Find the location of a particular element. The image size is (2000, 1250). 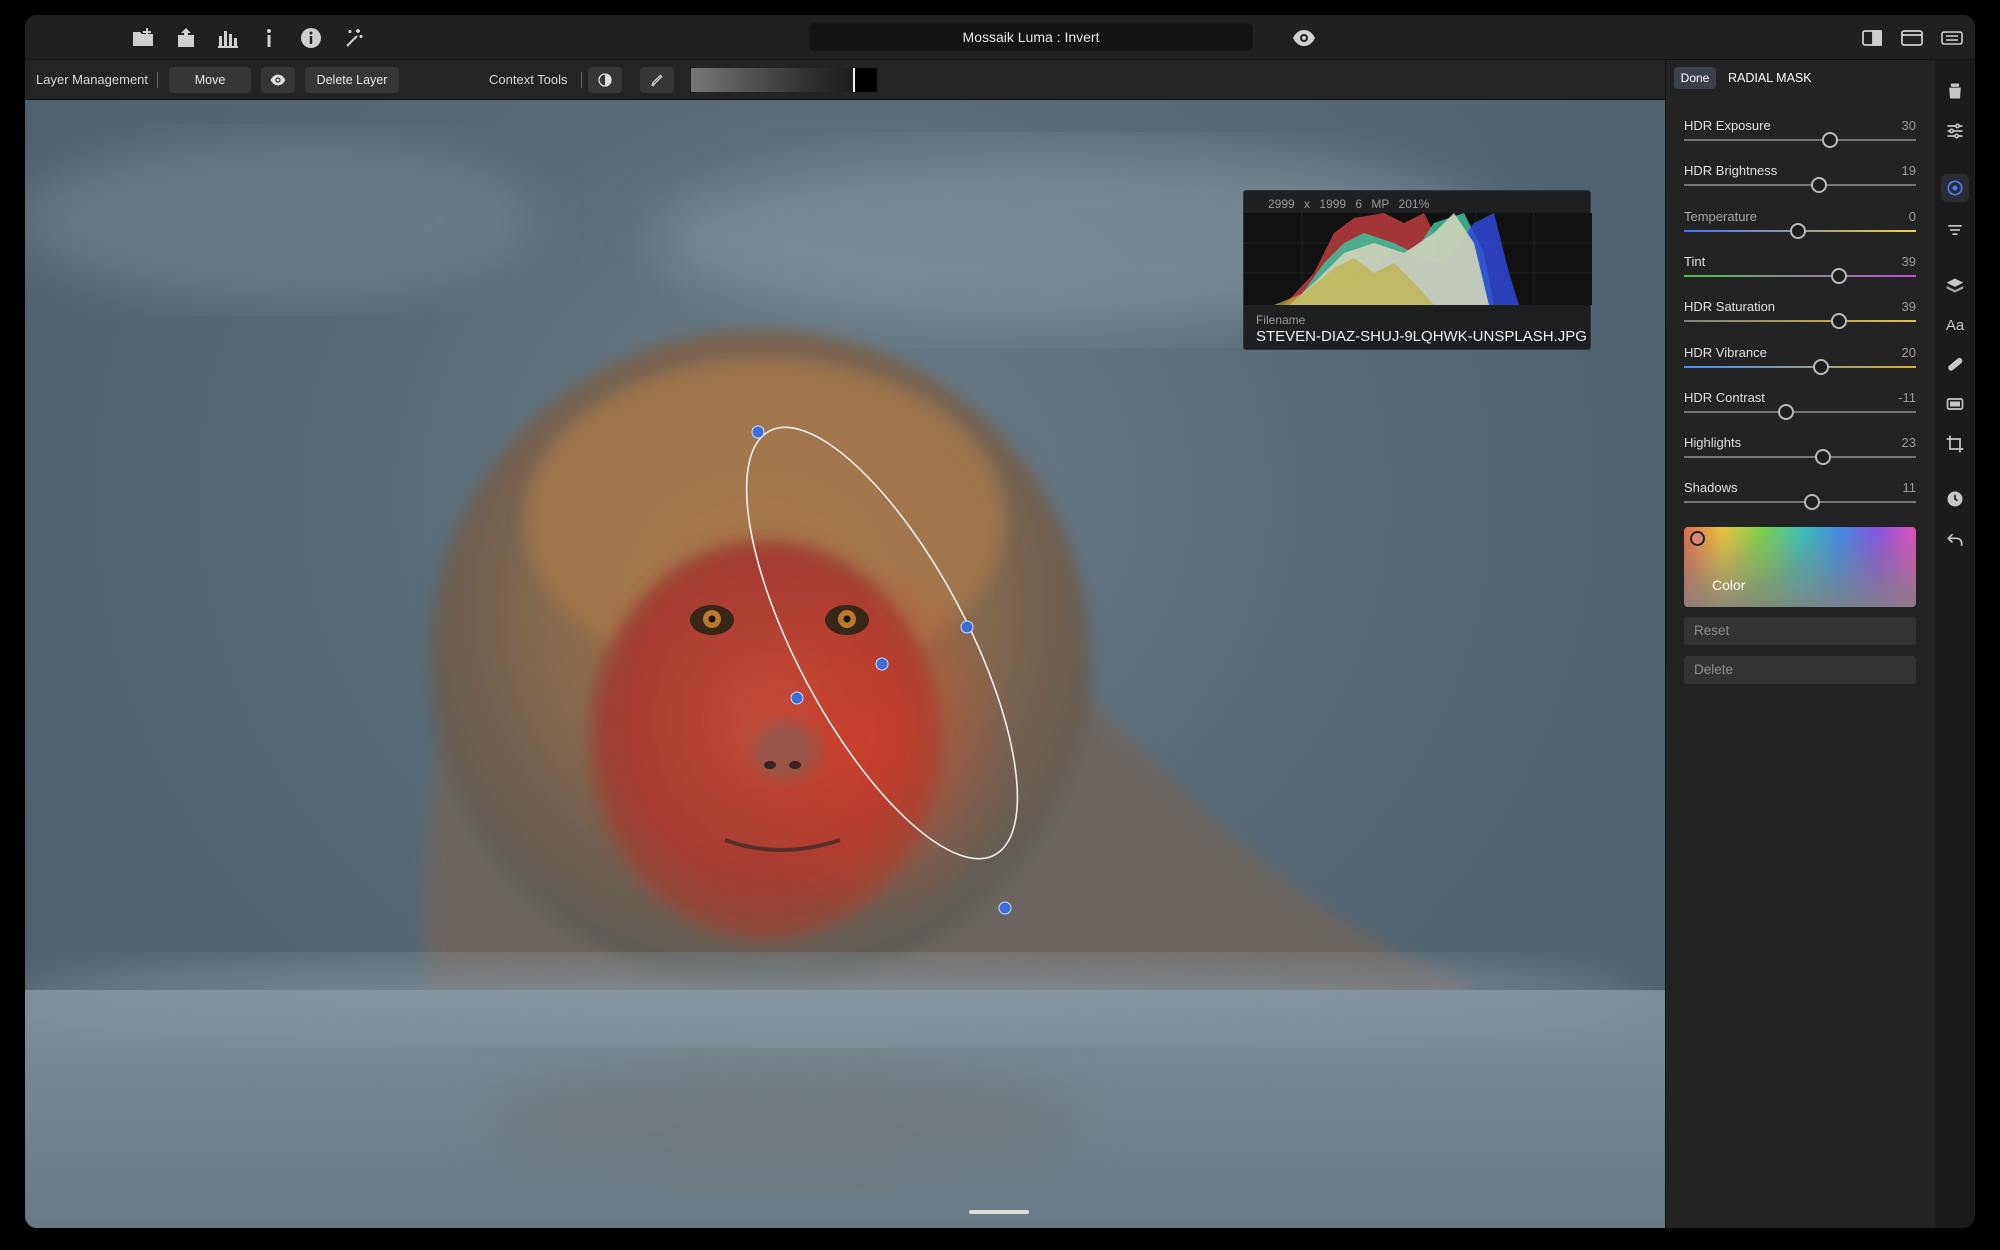

move-layer-button: Move Layer is located at coordinates (210, 90).